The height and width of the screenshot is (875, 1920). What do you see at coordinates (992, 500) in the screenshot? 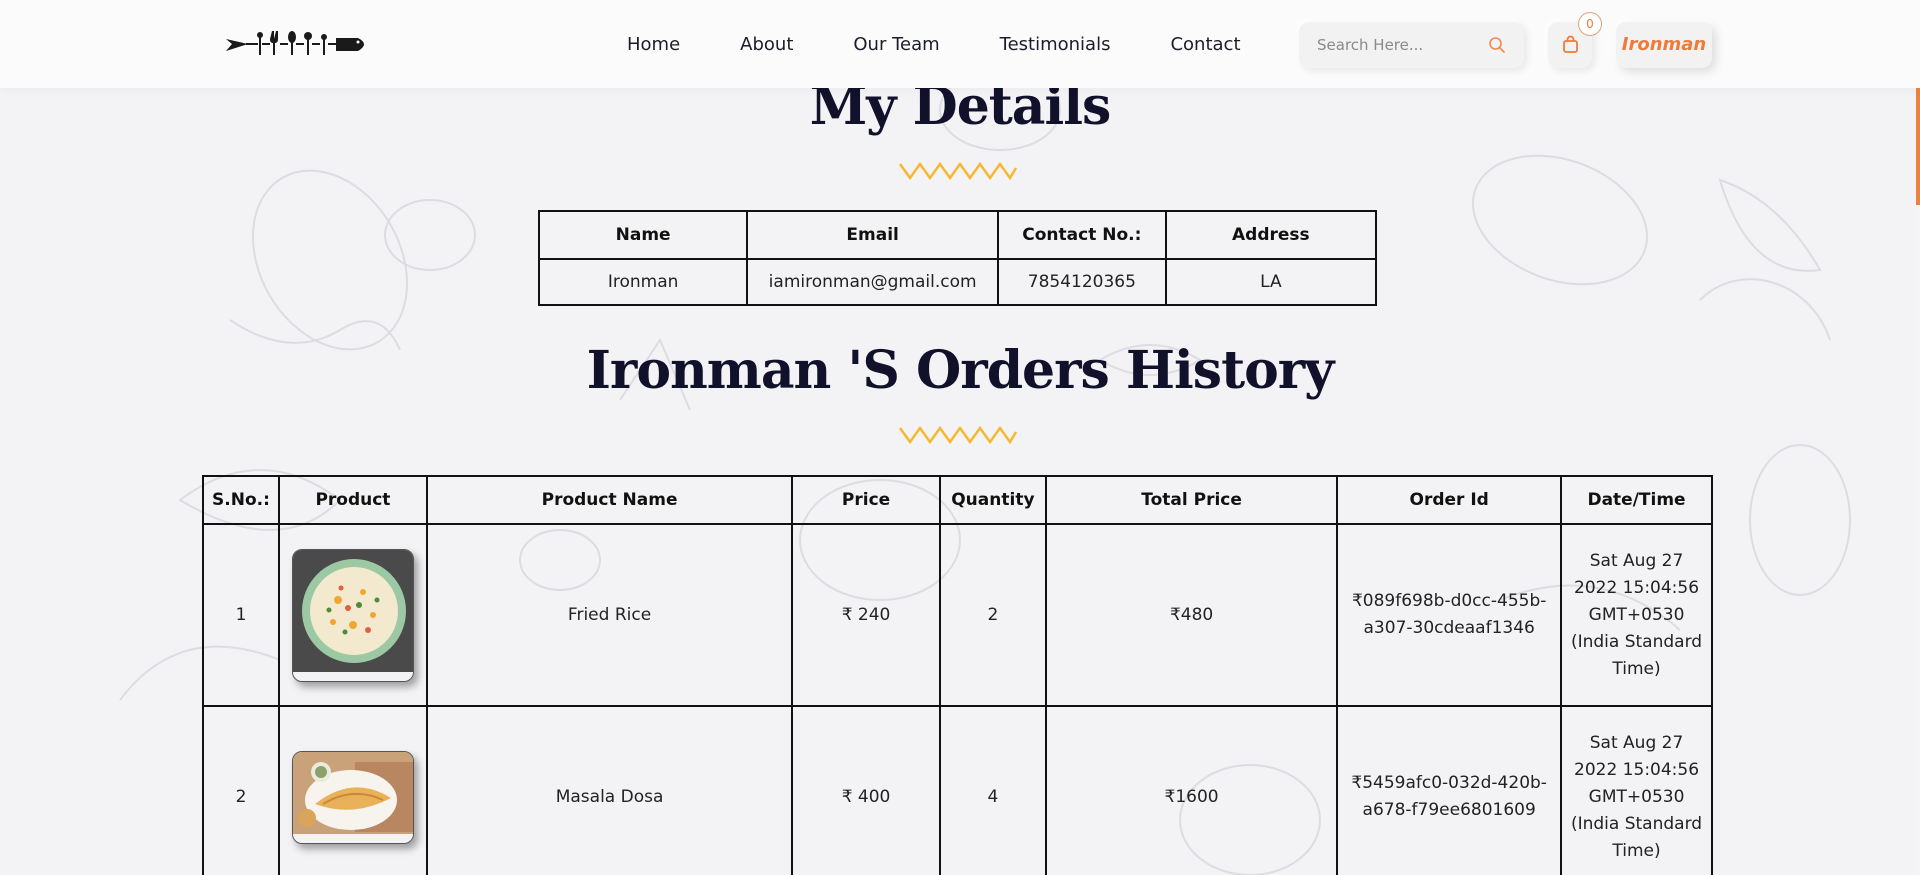
I see `column-header-quantity: Quantity` at bounding box center [992, 500].